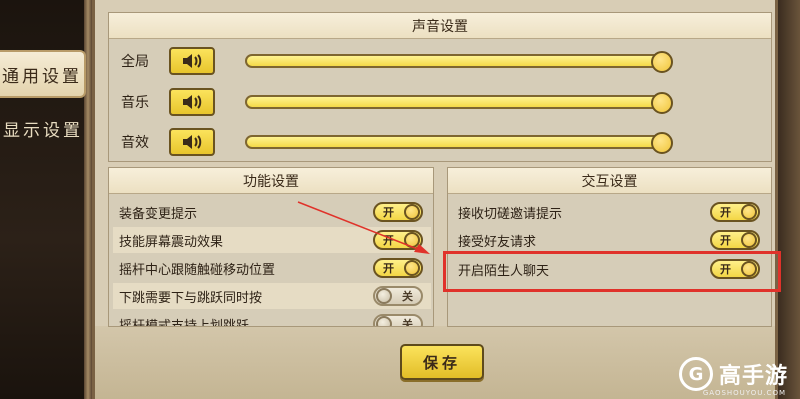  I want to click on sound-row-label: 全局, so click(135, 62).